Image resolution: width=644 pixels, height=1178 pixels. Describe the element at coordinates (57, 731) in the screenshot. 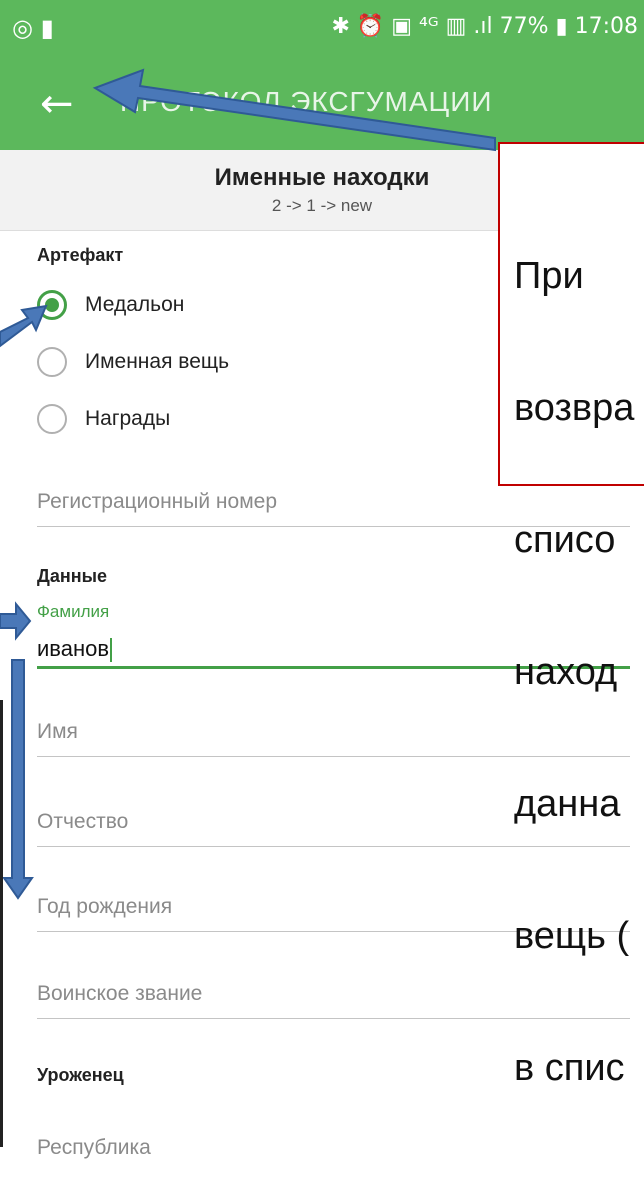

I see `first-name-placeholder: Имя` at that location.